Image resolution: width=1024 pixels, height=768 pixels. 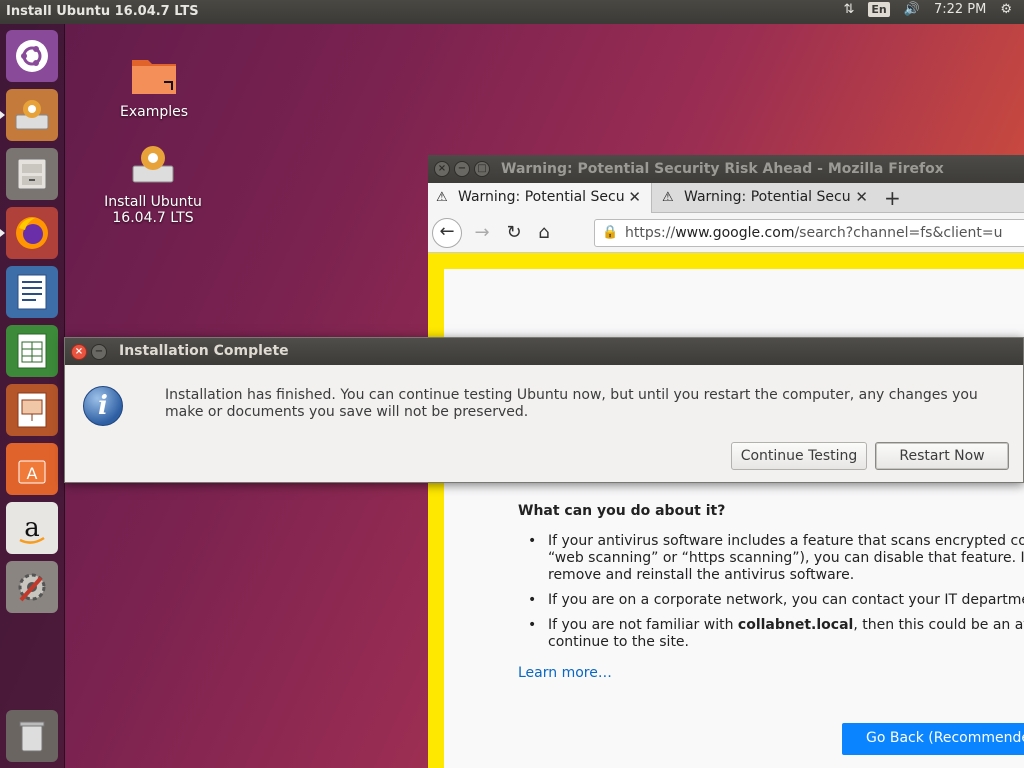 I want to click on new-tab-icon: +, so click(x=892, y=198).